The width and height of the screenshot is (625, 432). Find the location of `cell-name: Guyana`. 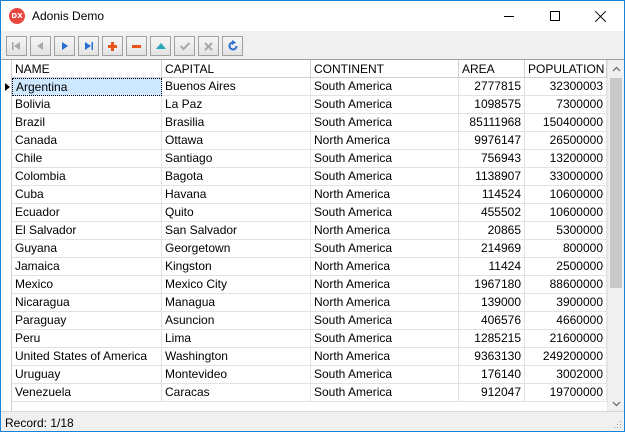

cell-name: Guyana is located at coordinates (87, 249).